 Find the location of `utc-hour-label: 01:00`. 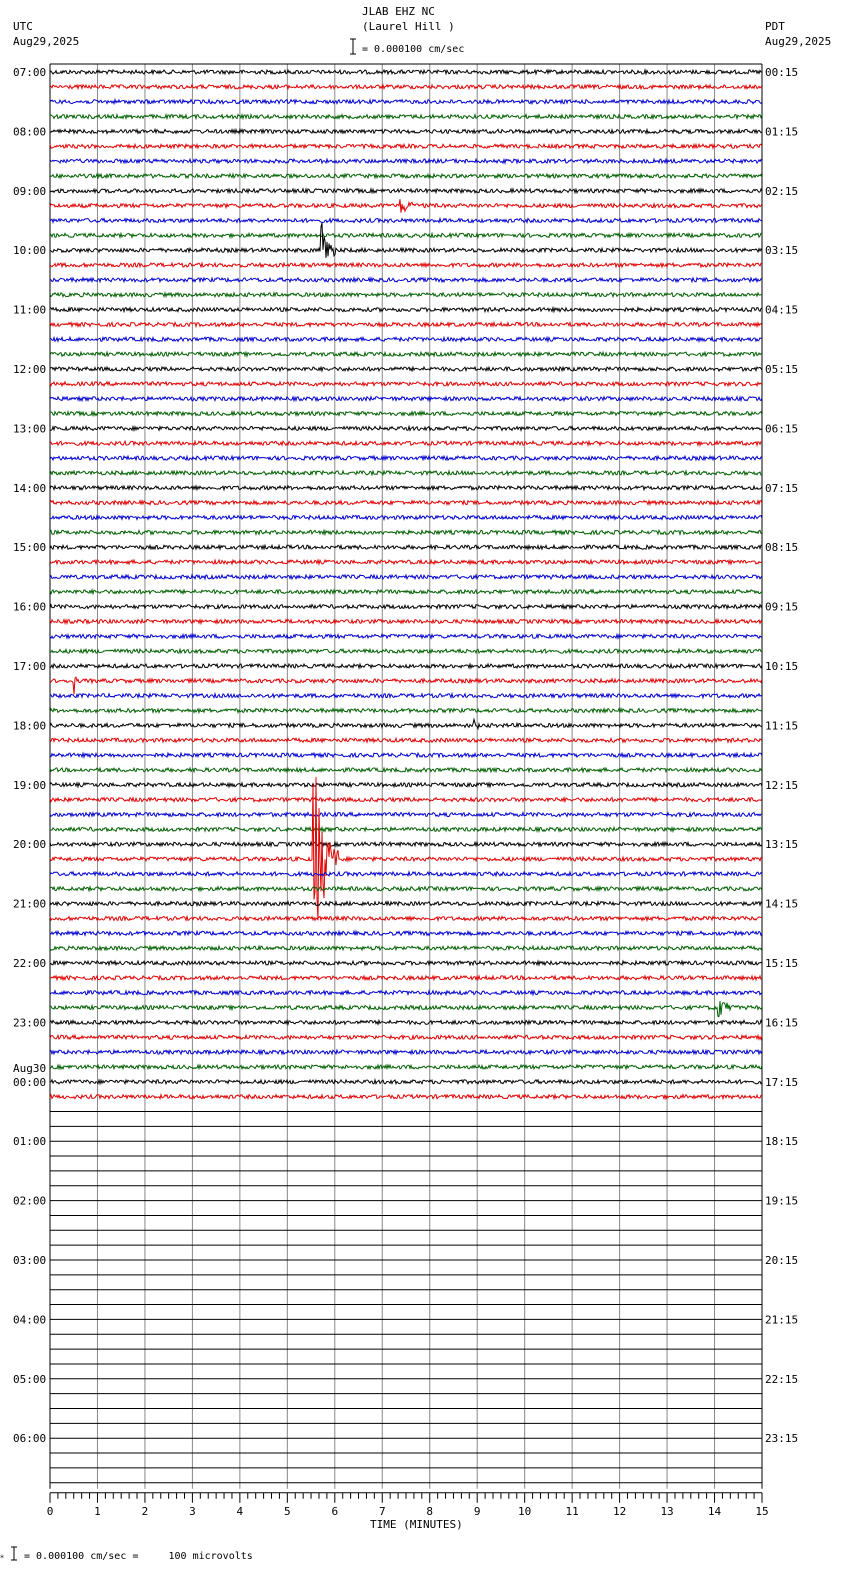

utc-hour-label: 01:00 is located at coordinates (29, 1141).